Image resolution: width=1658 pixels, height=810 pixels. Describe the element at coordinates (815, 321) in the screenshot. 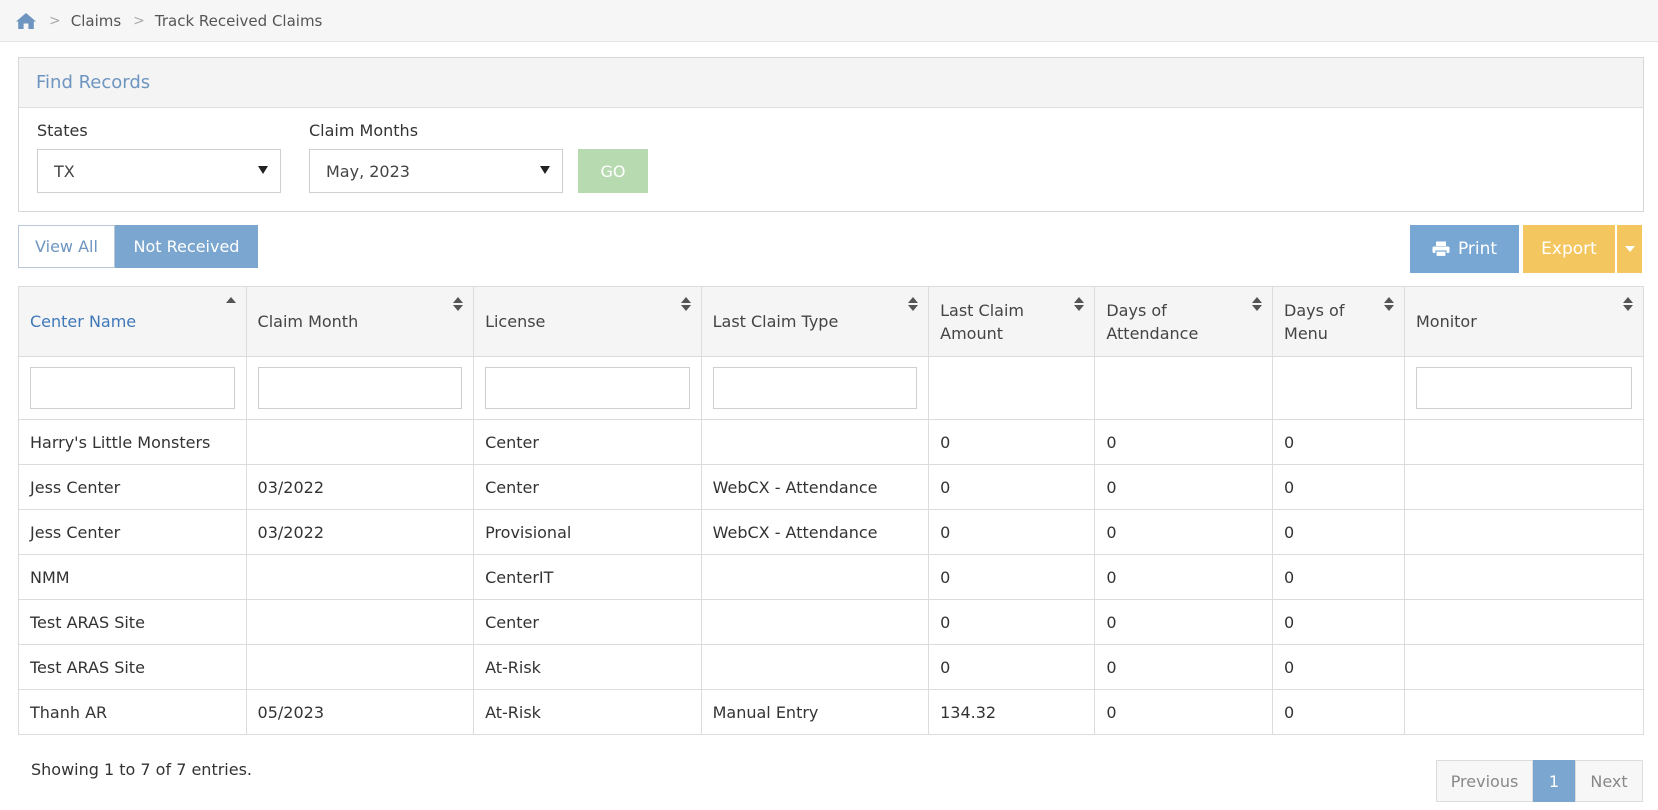

I see `column-header-last-claim-type: Last Claim Type` at that location.